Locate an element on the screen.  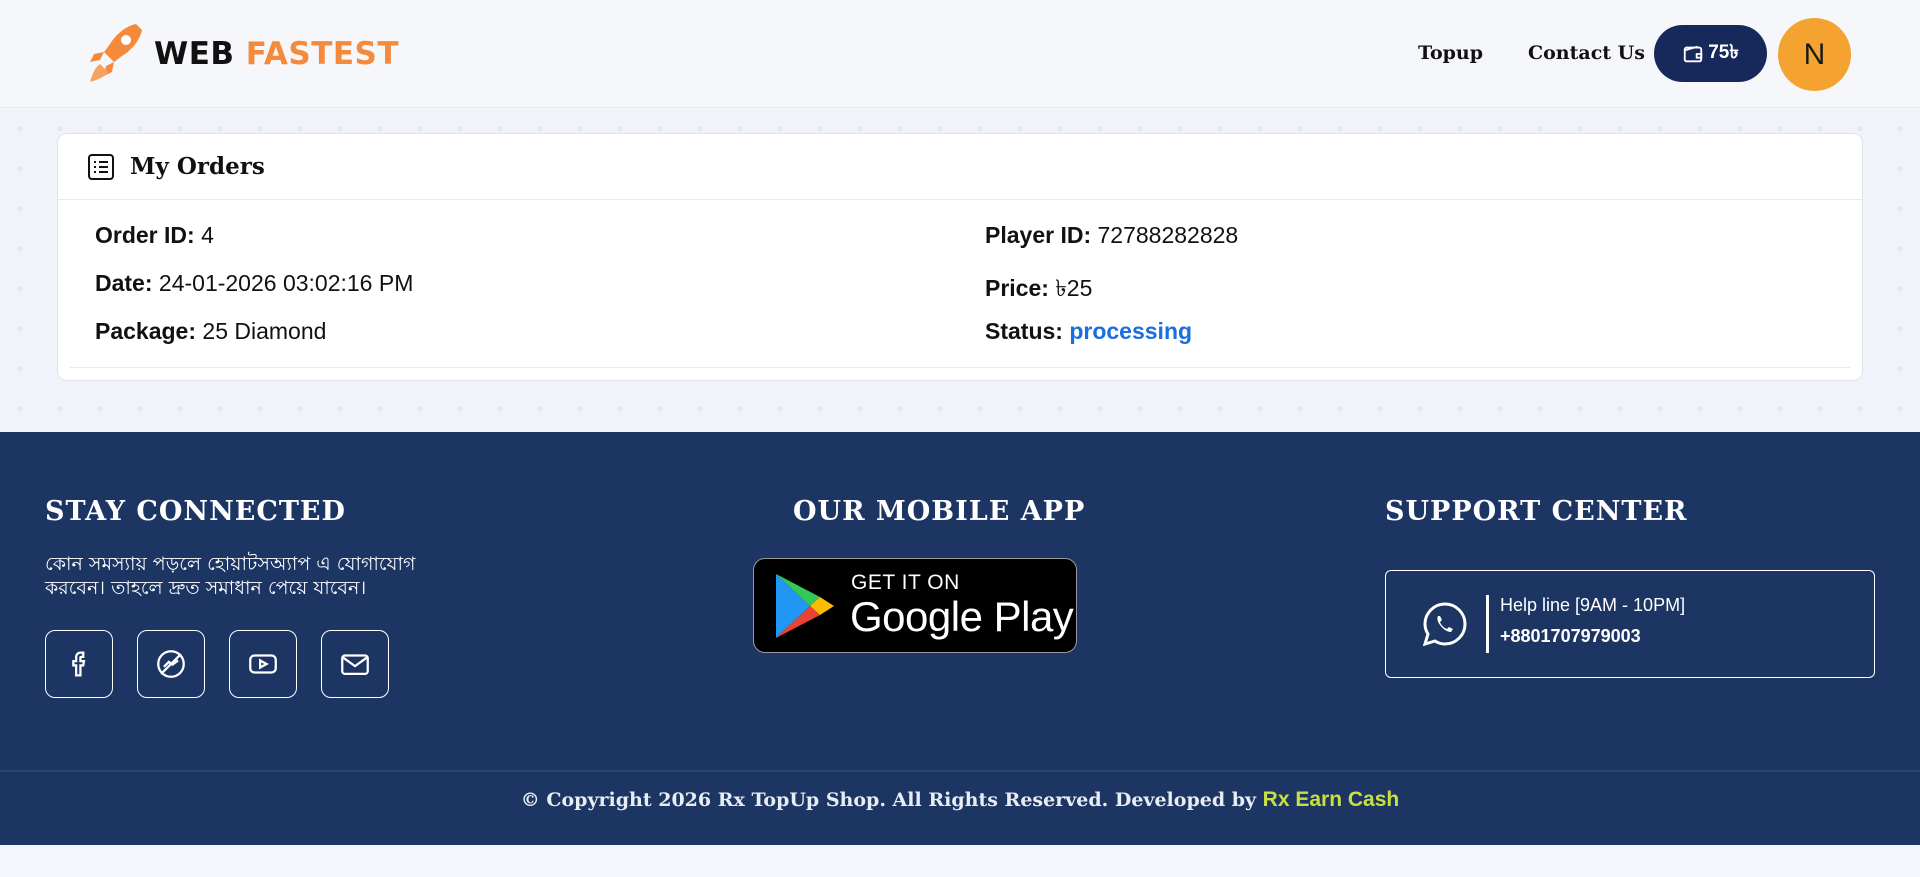
site-header: WEB FASTEST Topup Contact Us 75৳ N is located at coordinates (960, 54).